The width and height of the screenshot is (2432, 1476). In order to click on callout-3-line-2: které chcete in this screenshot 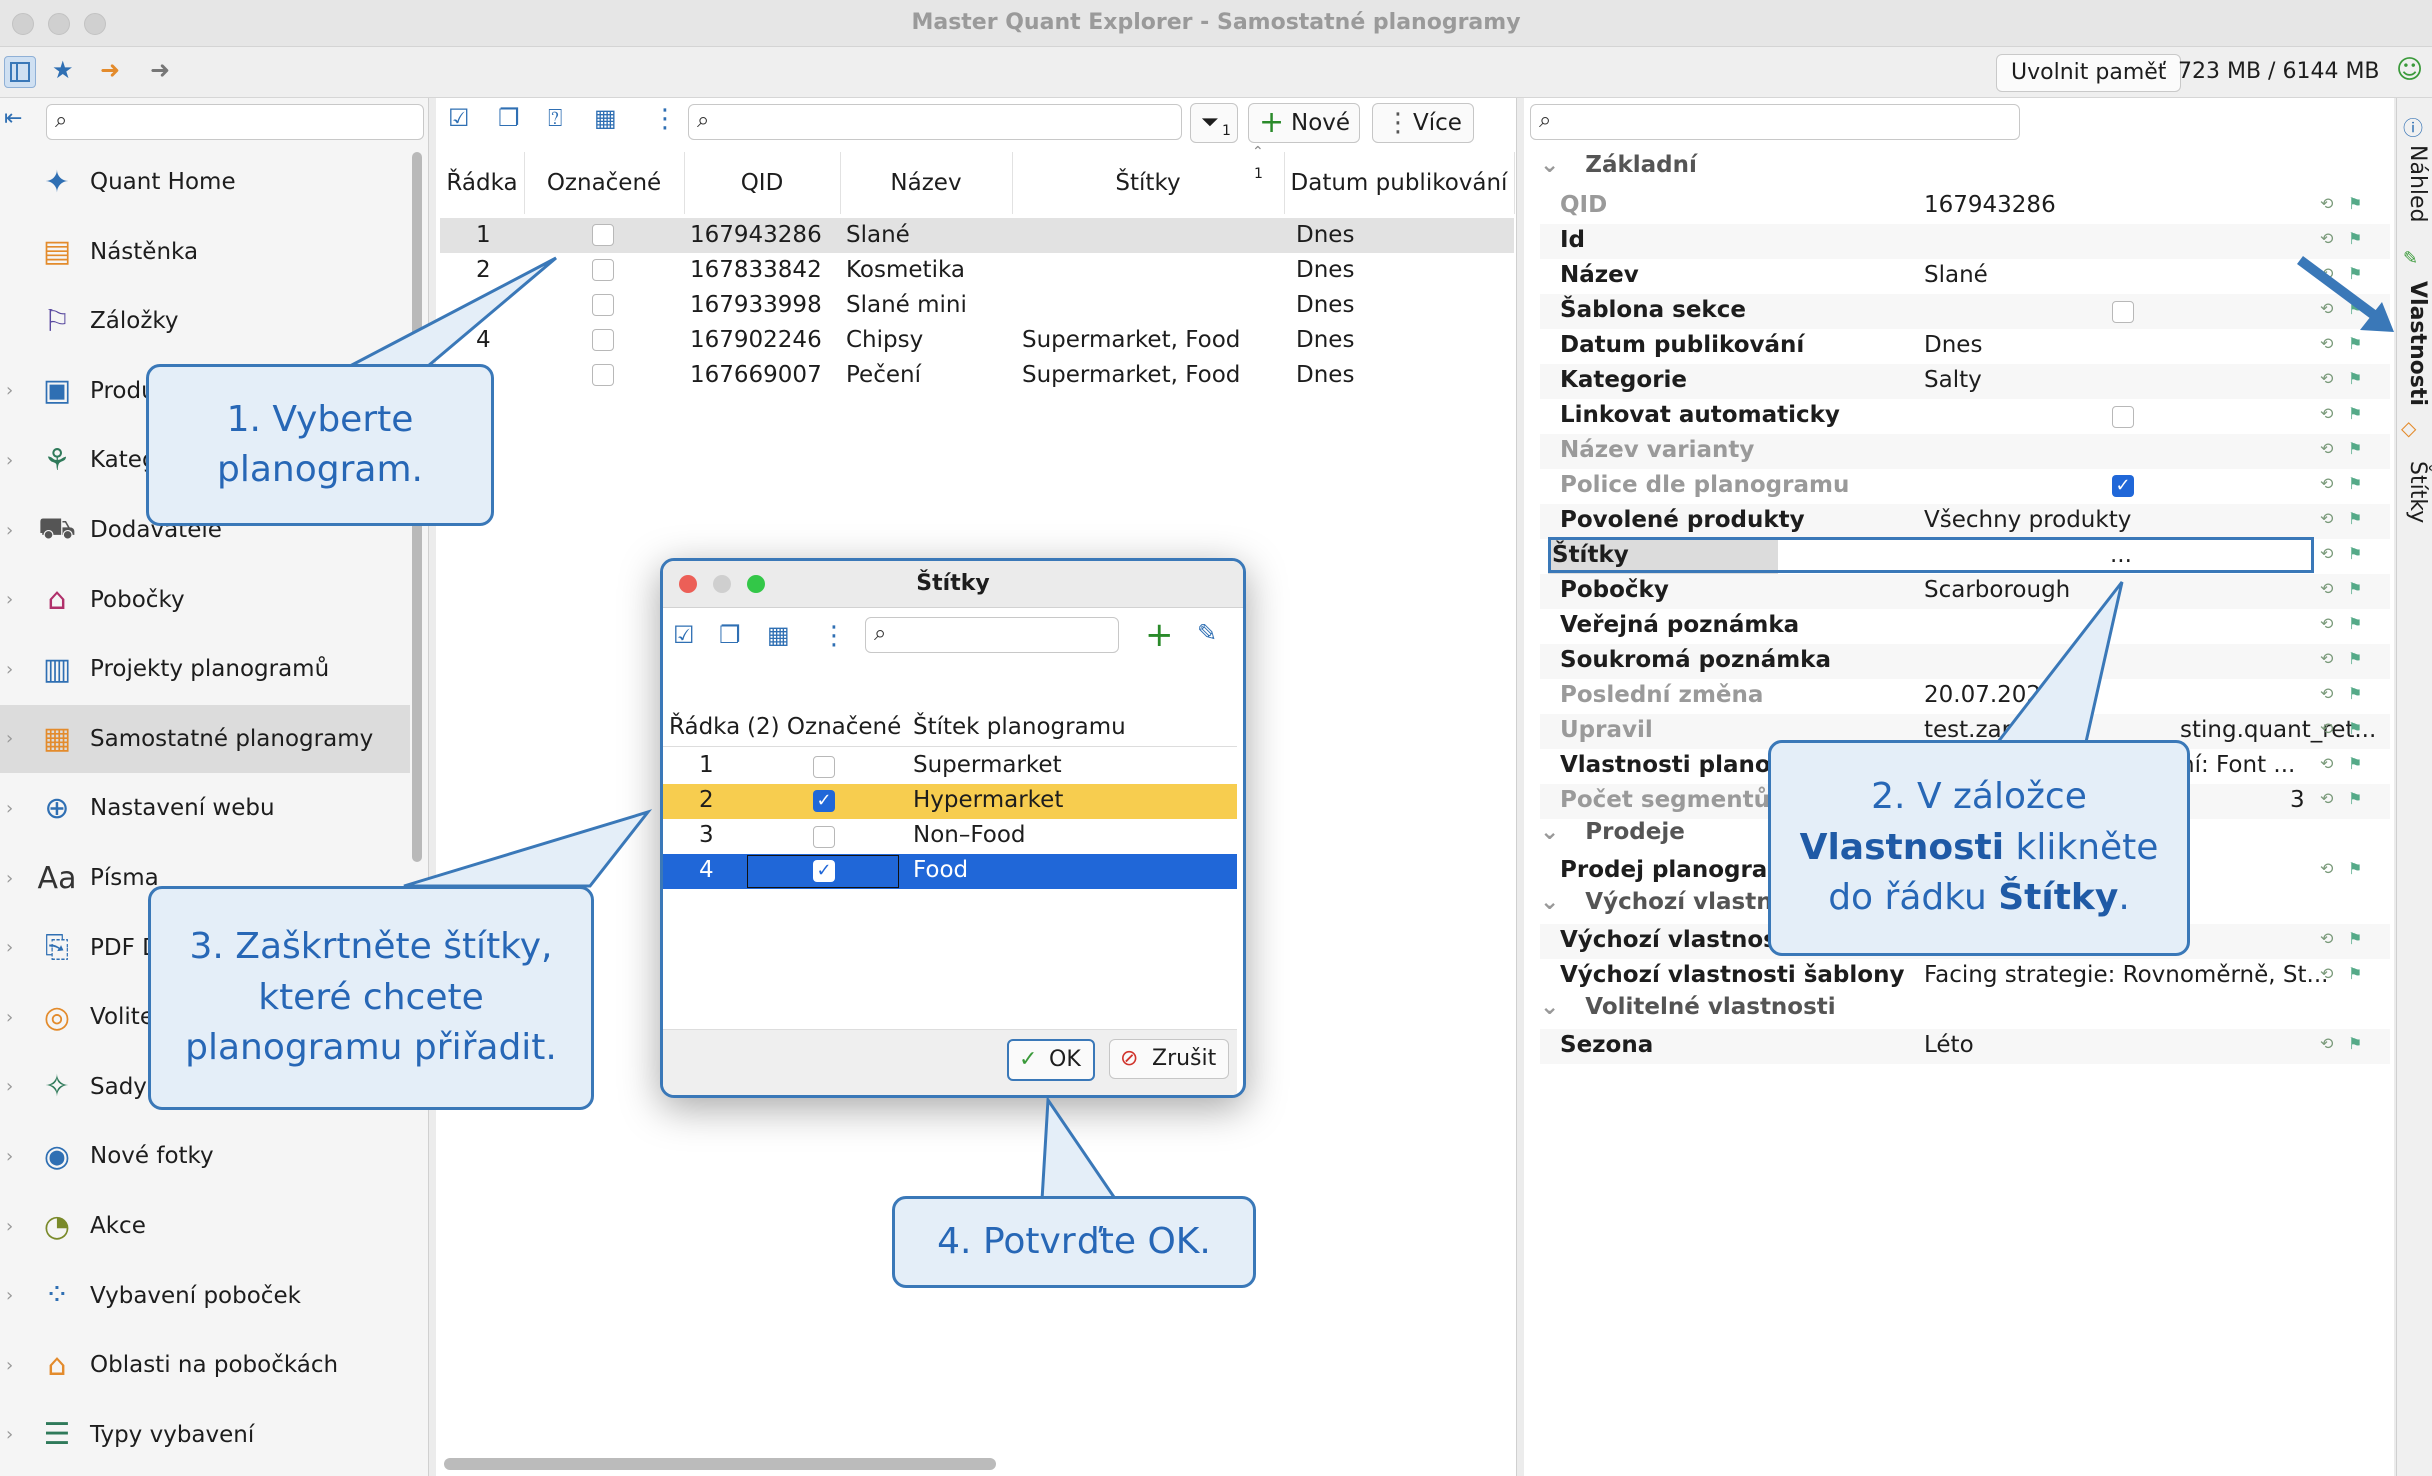, I will do `click(371, 997)`.